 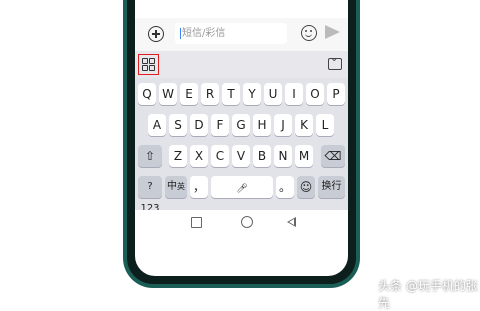 I want to click on key-i: I, so click(x=294, y=94).